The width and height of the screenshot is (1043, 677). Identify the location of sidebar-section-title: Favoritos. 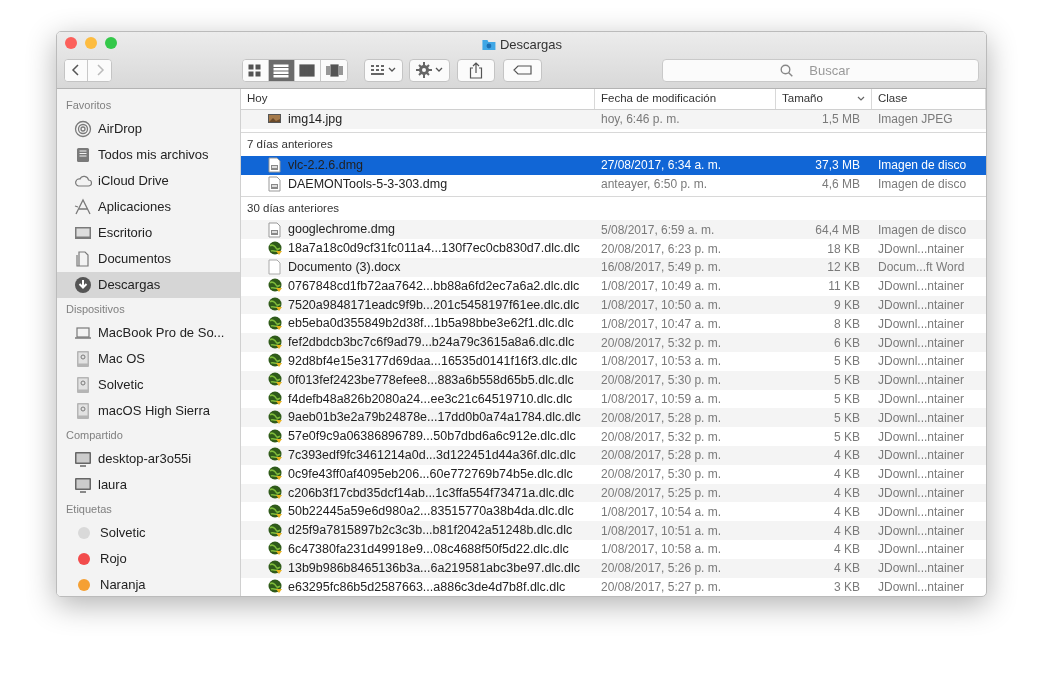
(89, 105).